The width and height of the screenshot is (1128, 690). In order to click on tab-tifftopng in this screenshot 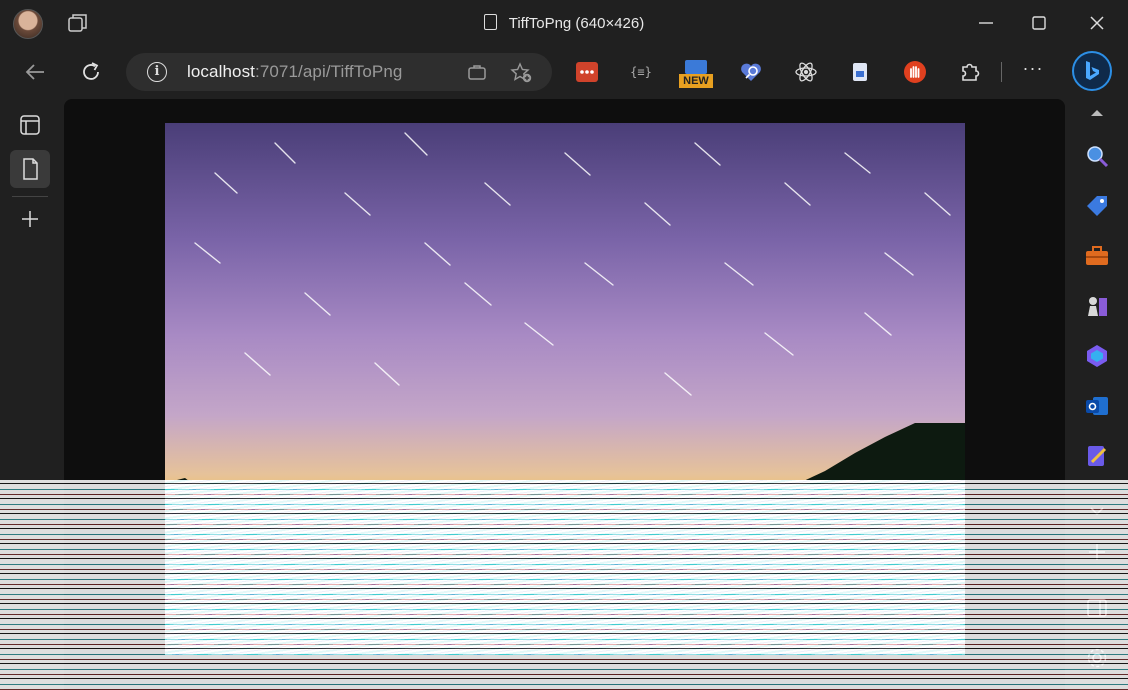, I will do `click(30, 169)`.